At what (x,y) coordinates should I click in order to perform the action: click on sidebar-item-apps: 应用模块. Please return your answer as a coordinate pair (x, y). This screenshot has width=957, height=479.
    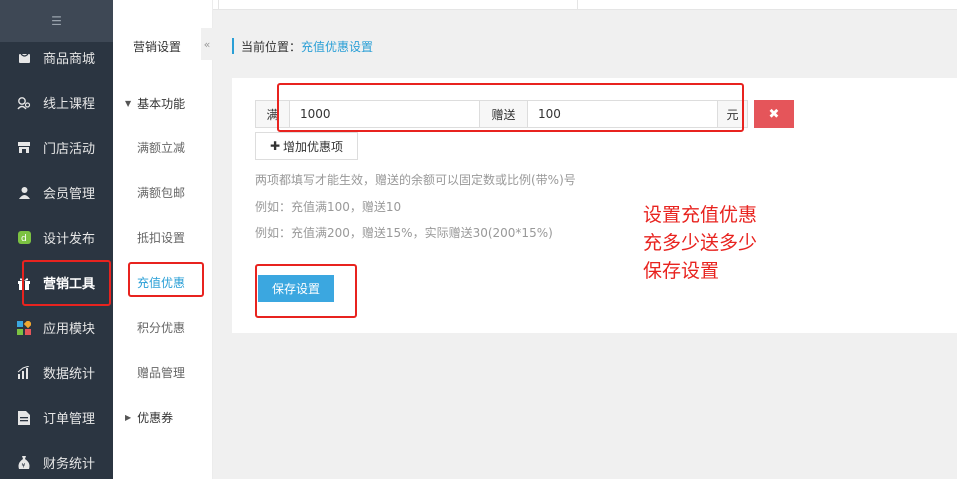
    Looking at the image, I should click on (56, 327).